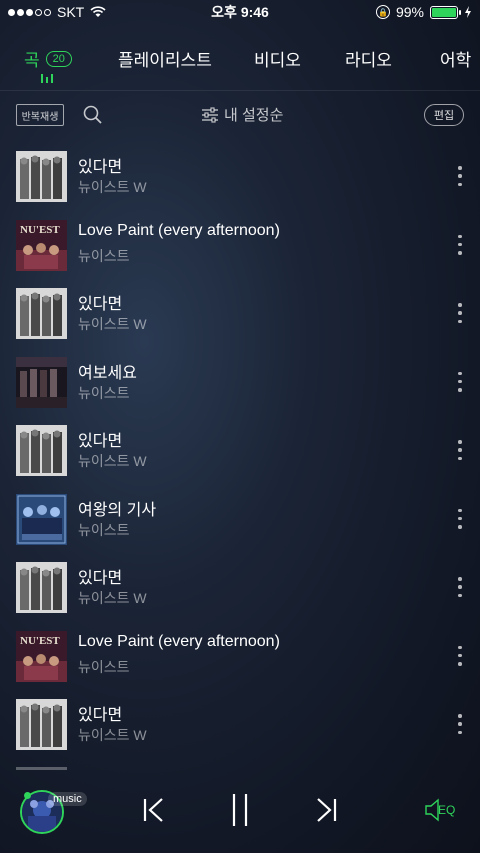 The image size is (480, 853). Describe the element at coordinates (71, 12) in the screenshot. I see `carrier-label: SKT` at that location.